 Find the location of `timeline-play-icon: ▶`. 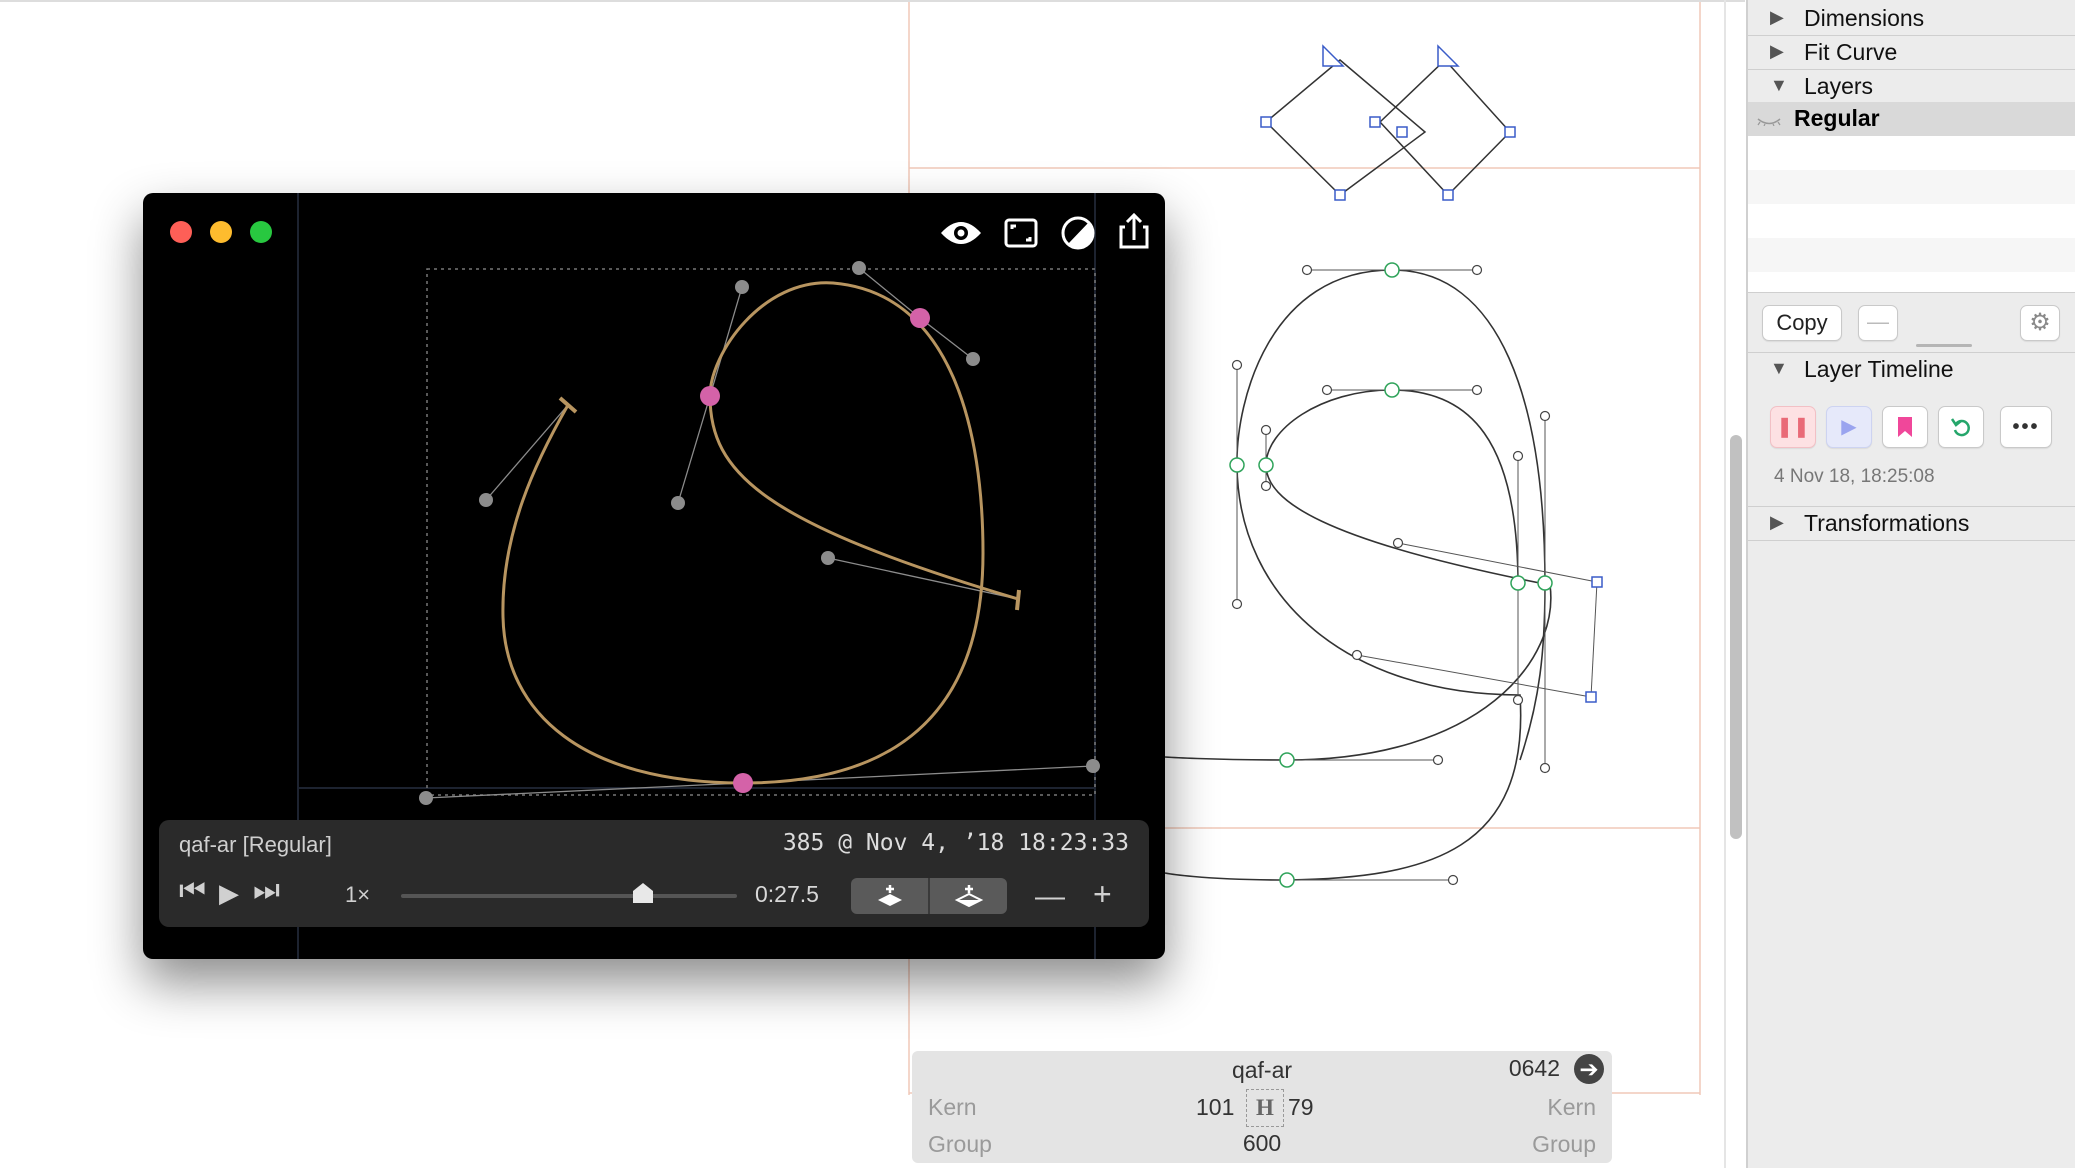

timeline-play-icon: ▶ is located at coordinates (1849, 427).